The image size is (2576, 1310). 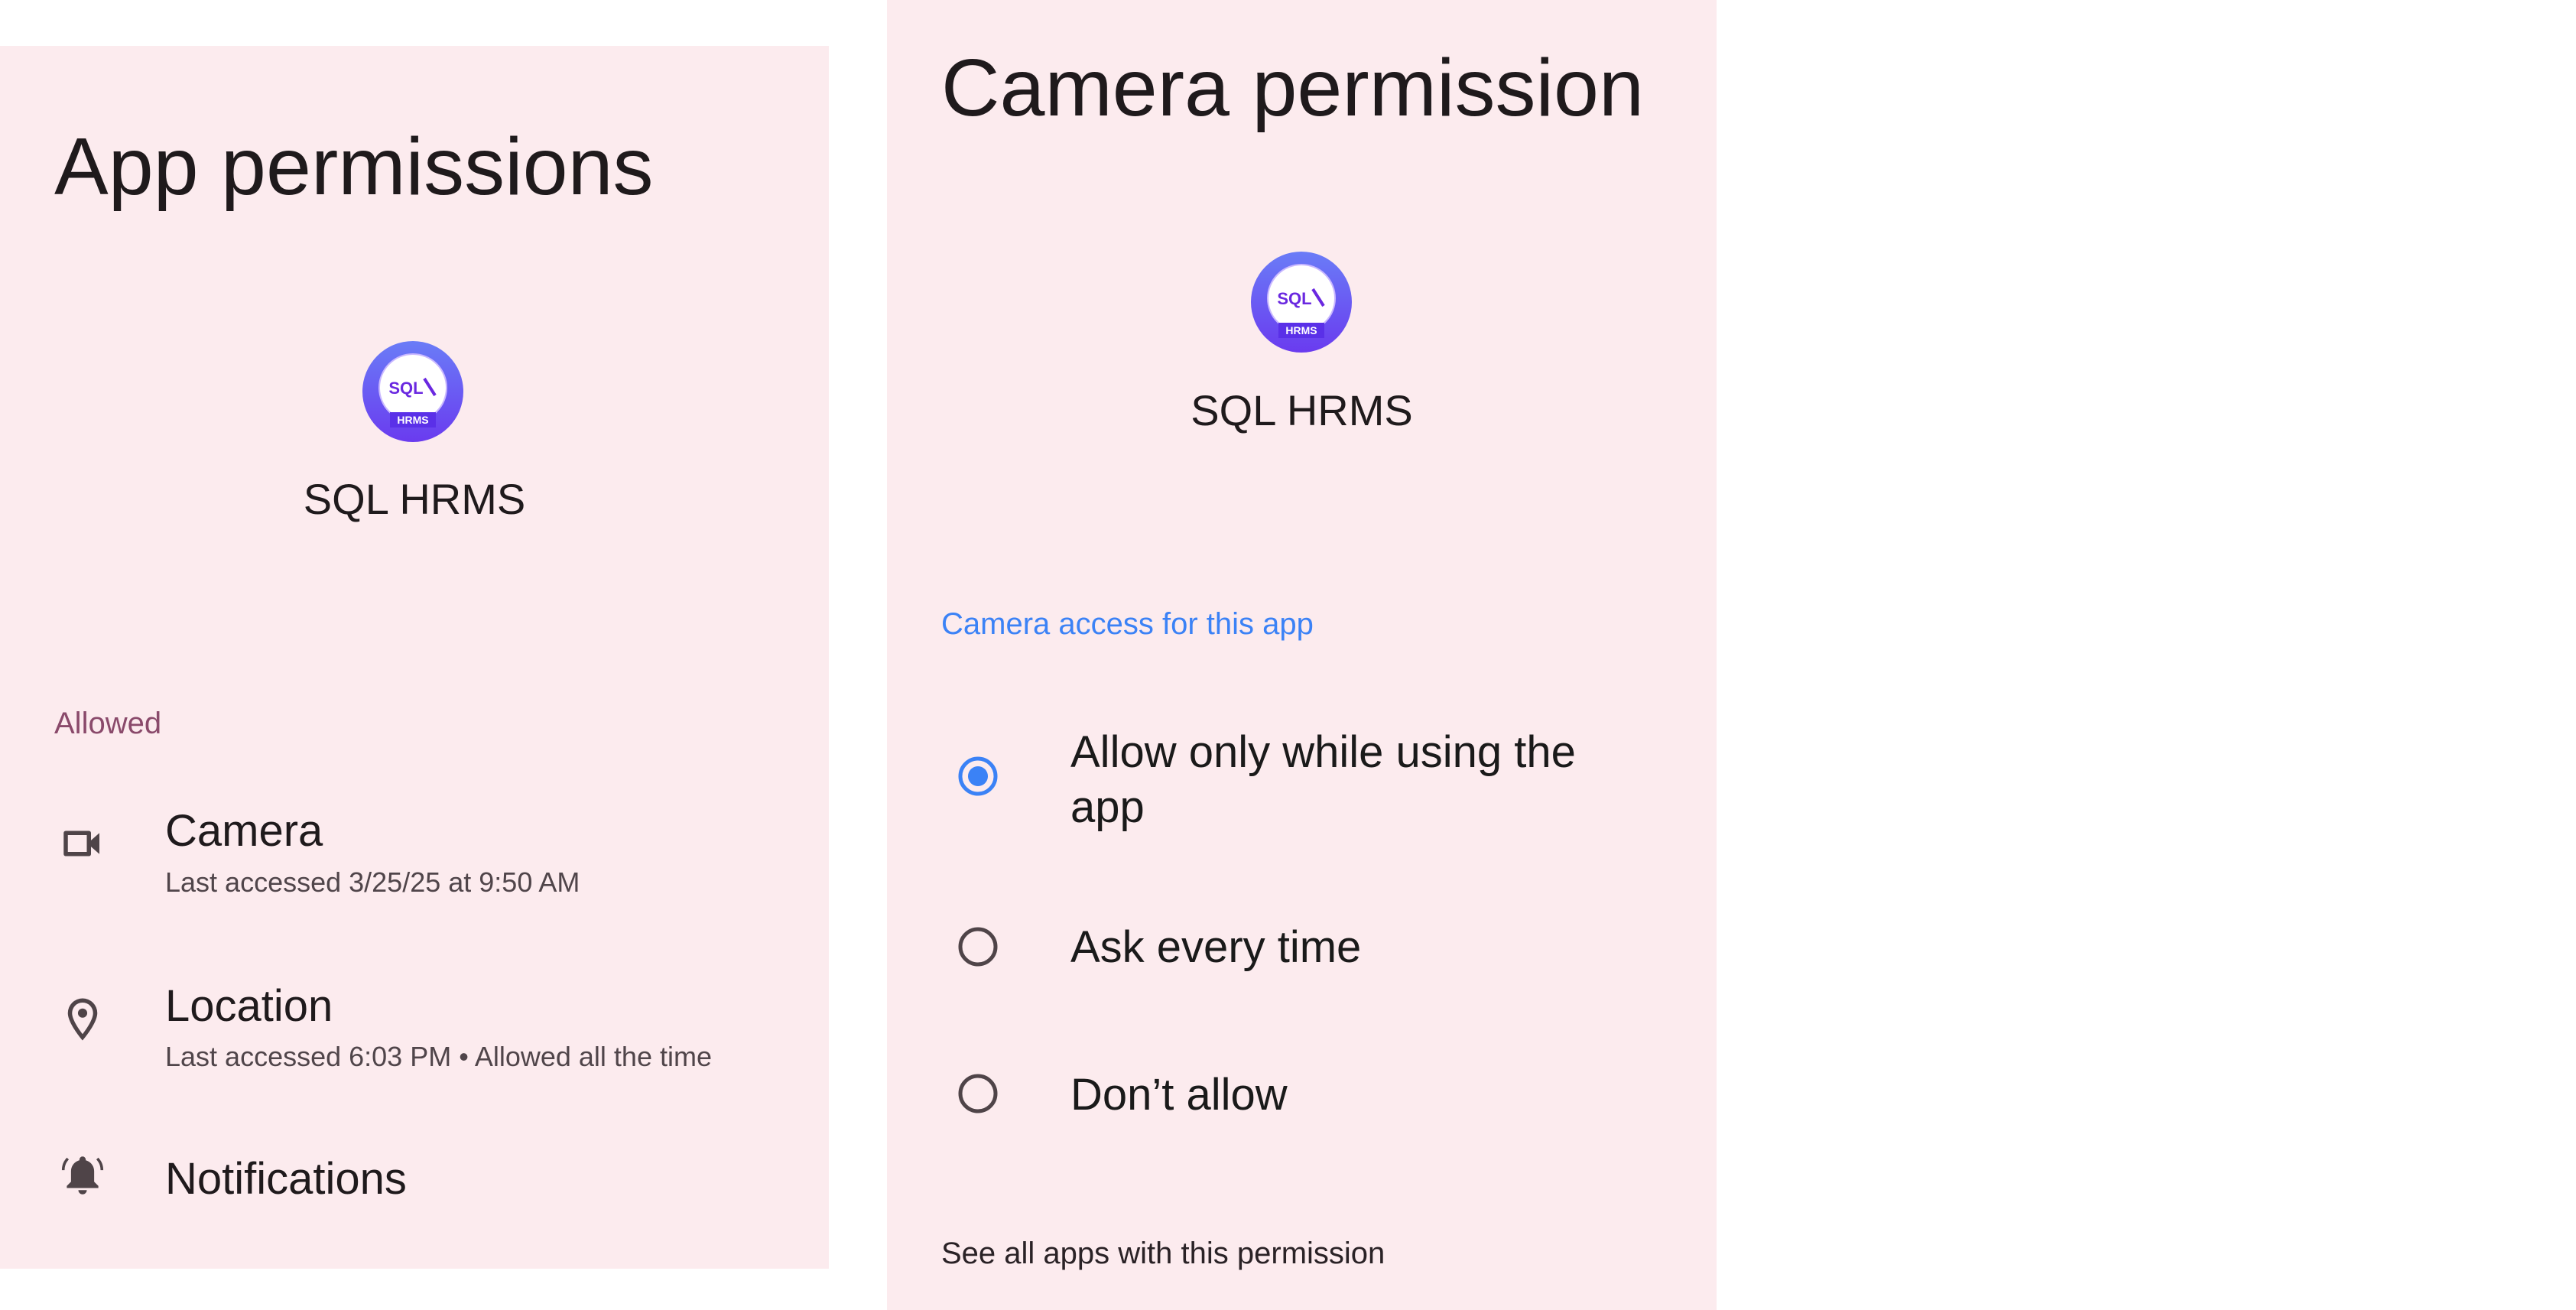 What do you see at coordinates (83, 1175) in the screenshot?
I see `bell-ringing-icon` at bounding box center [83, 1175].